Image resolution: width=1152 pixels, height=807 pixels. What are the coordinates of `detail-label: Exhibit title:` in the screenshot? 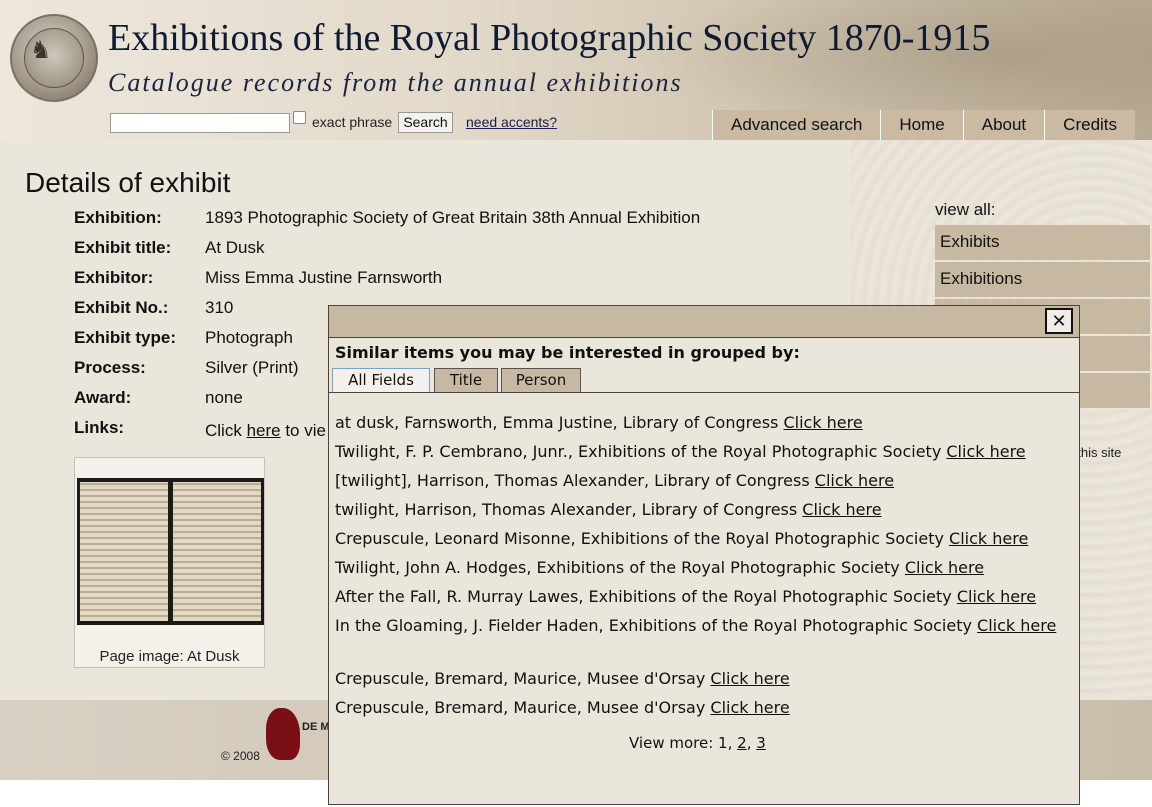 It's located at (123, 247).